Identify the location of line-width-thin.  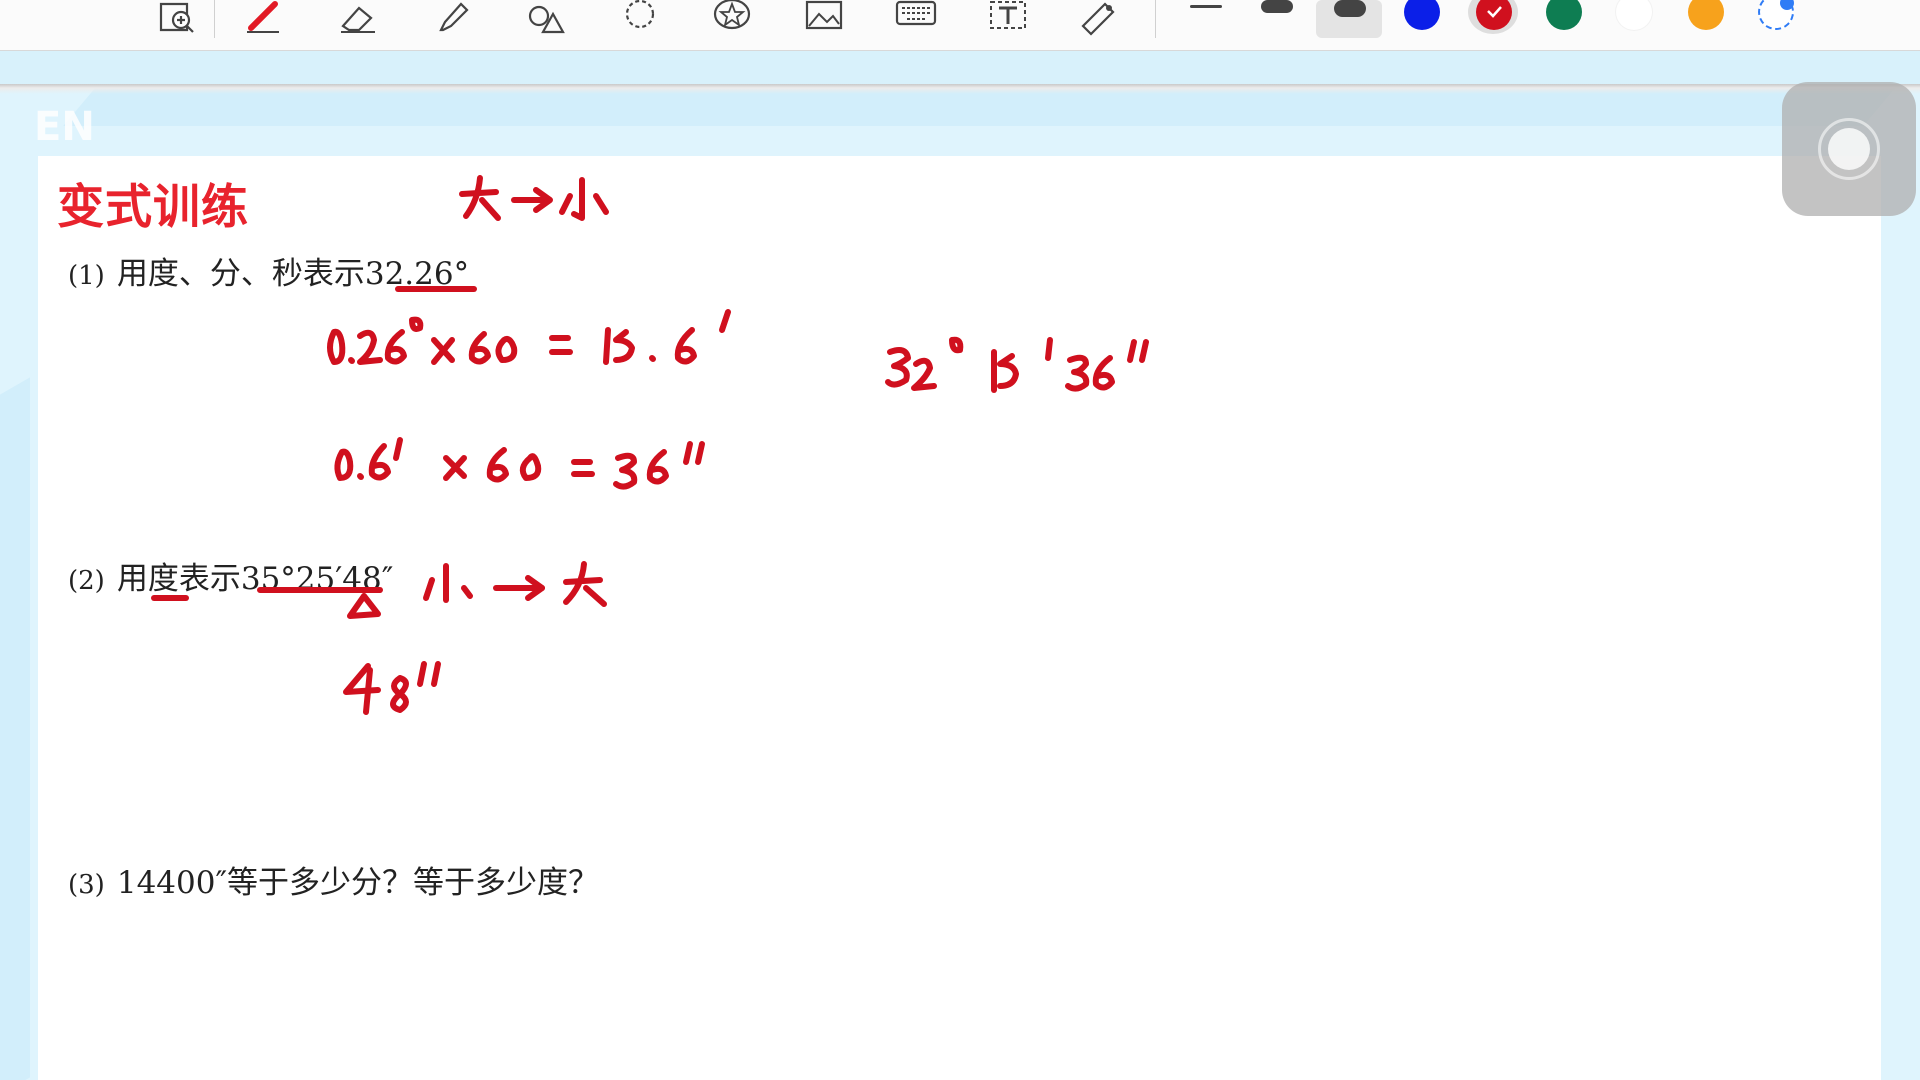
(1206, 6).